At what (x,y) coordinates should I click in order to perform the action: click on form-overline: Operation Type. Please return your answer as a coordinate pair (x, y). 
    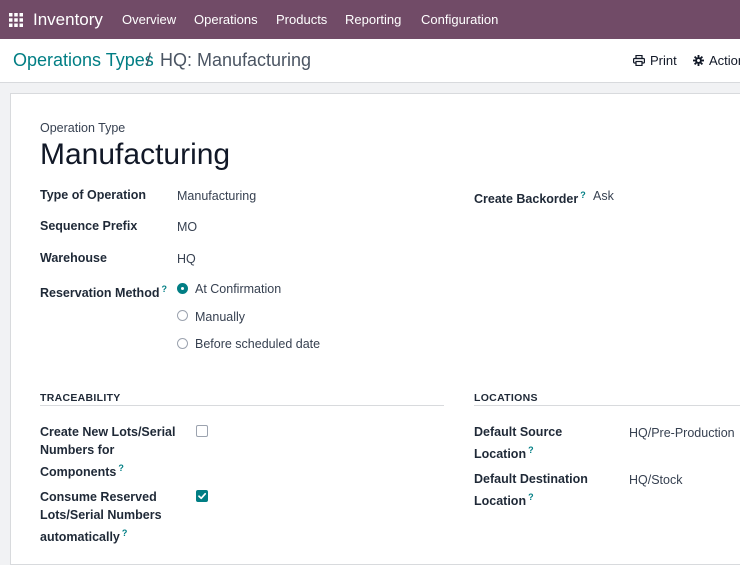
    Looking at the image, I should click on (83, 128).